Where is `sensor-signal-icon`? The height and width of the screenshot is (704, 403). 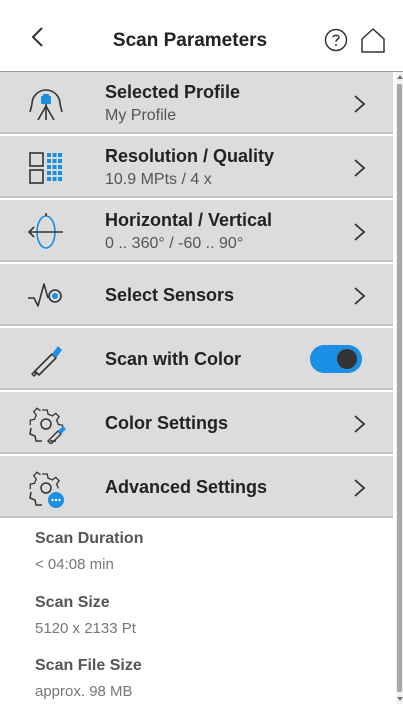 sensor-signal-icon is located at coordinates (45, 295).